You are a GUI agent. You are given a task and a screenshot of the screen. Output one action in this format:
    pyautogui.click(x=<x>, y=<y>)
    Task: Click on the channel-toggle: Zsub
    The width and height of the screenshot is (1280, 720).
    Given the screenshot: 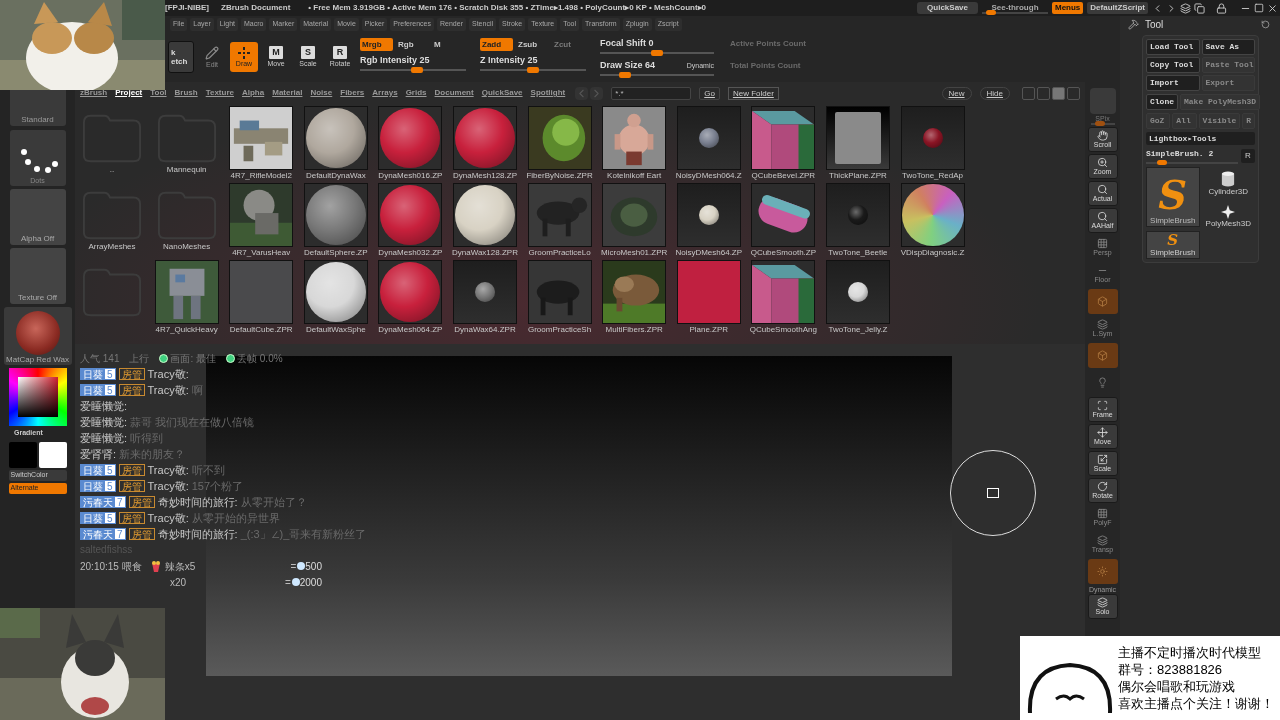 What is the action you would take?
    pyautogui.click(x=532, y=44)
    